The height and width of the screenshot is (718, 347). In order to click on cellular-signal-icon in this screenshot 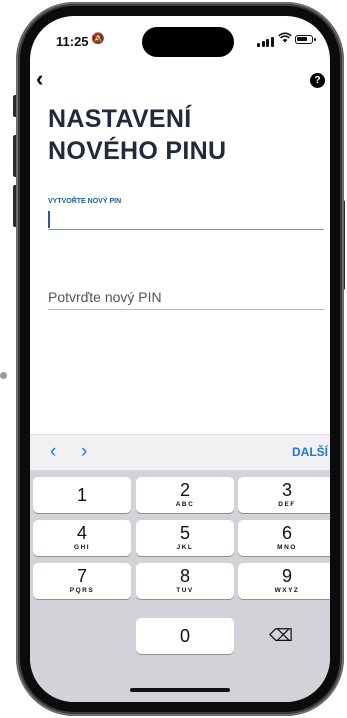, I will do `click(265, 42)`.